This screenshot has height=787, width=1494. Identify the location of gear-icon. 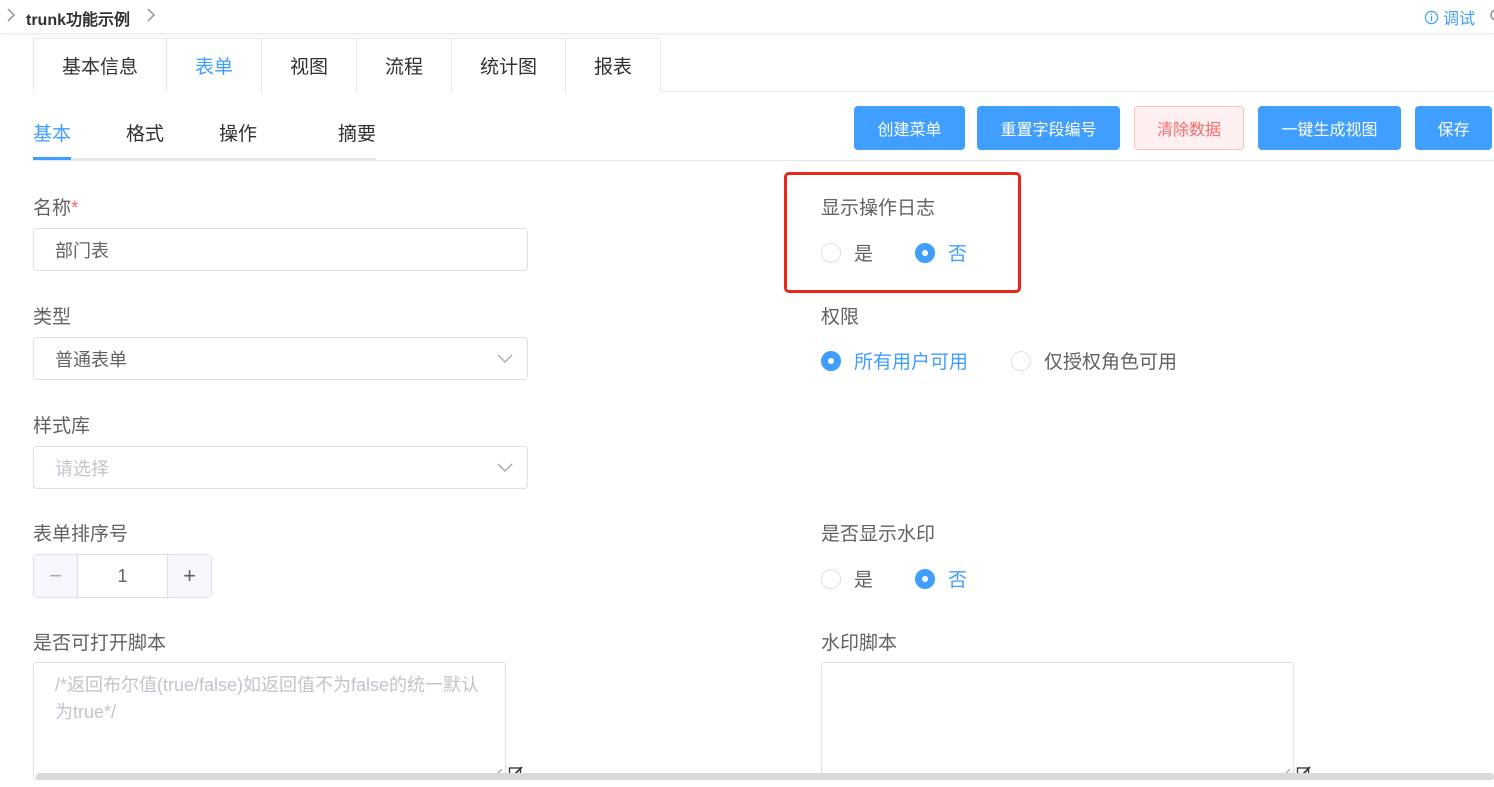
(1491, 15).